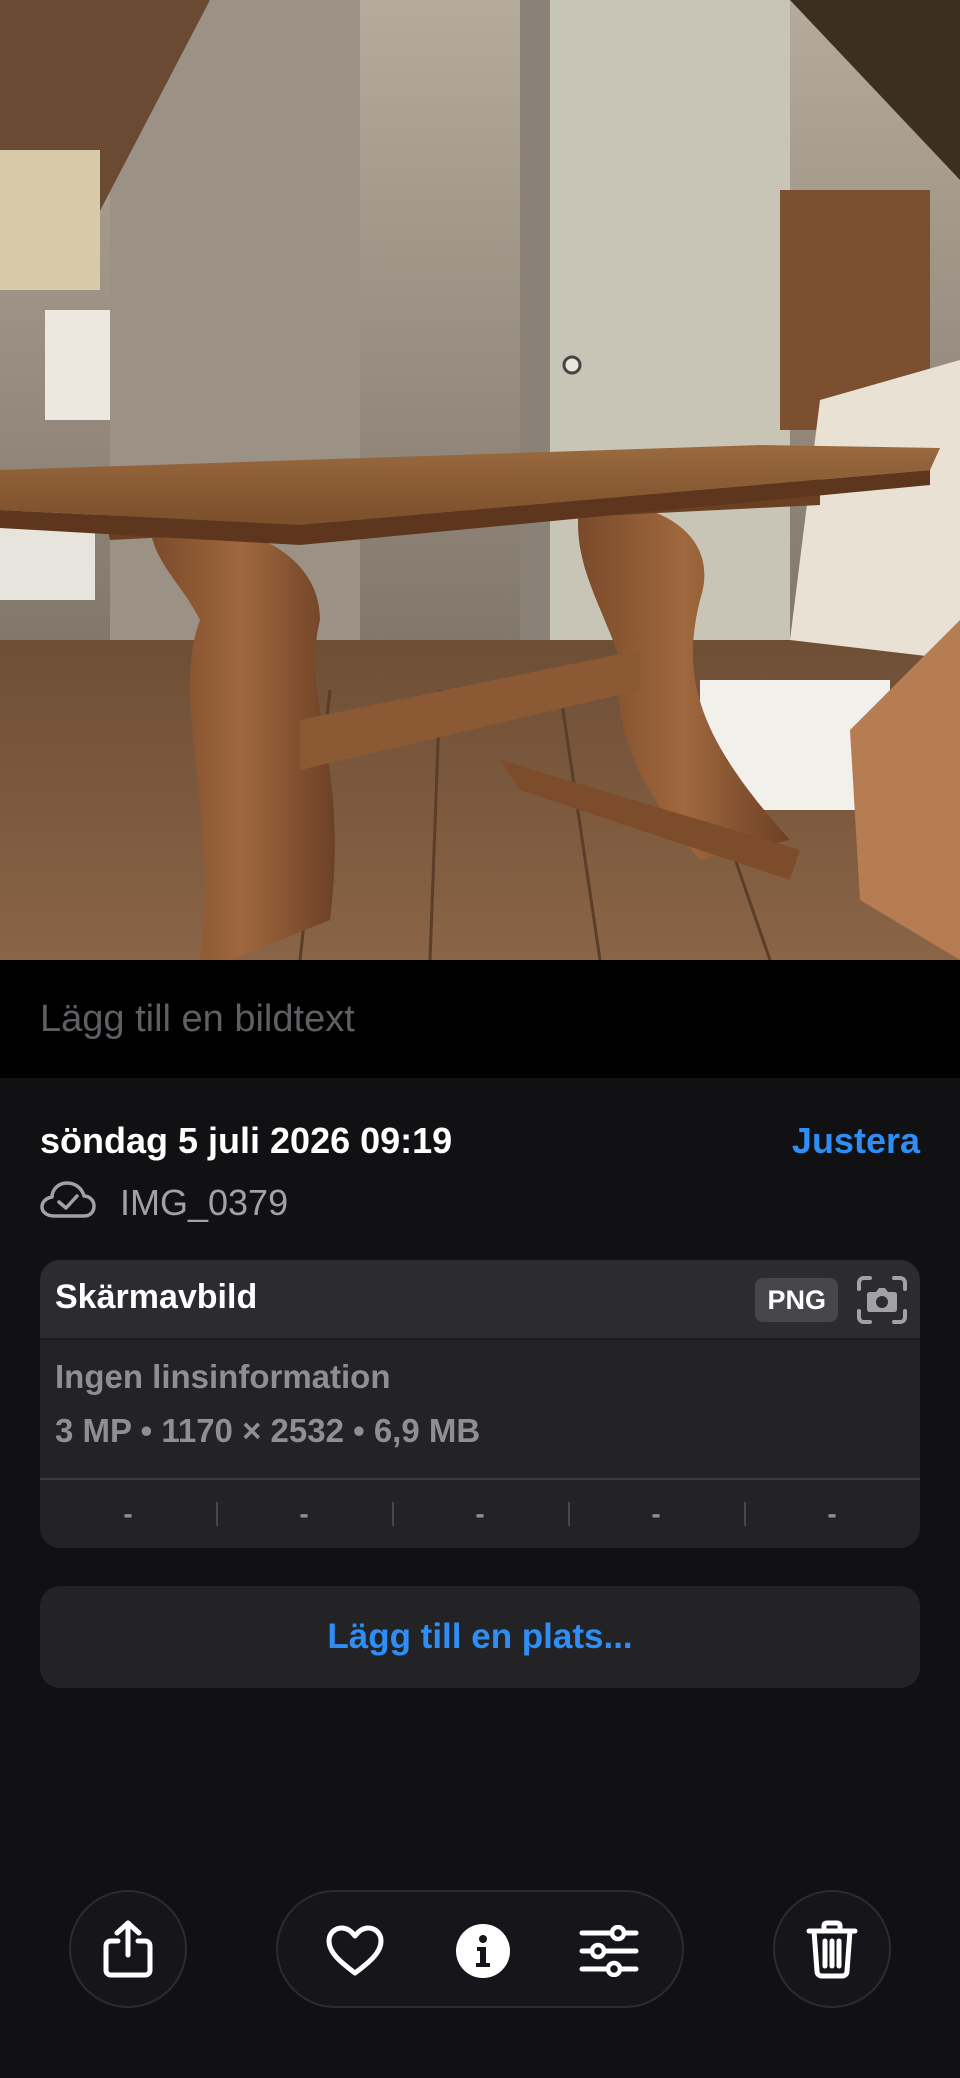 Image resolution: width=960 pixels, height=2078 pixels. I want to click on exif-shutter: -, so click(832, 1514).